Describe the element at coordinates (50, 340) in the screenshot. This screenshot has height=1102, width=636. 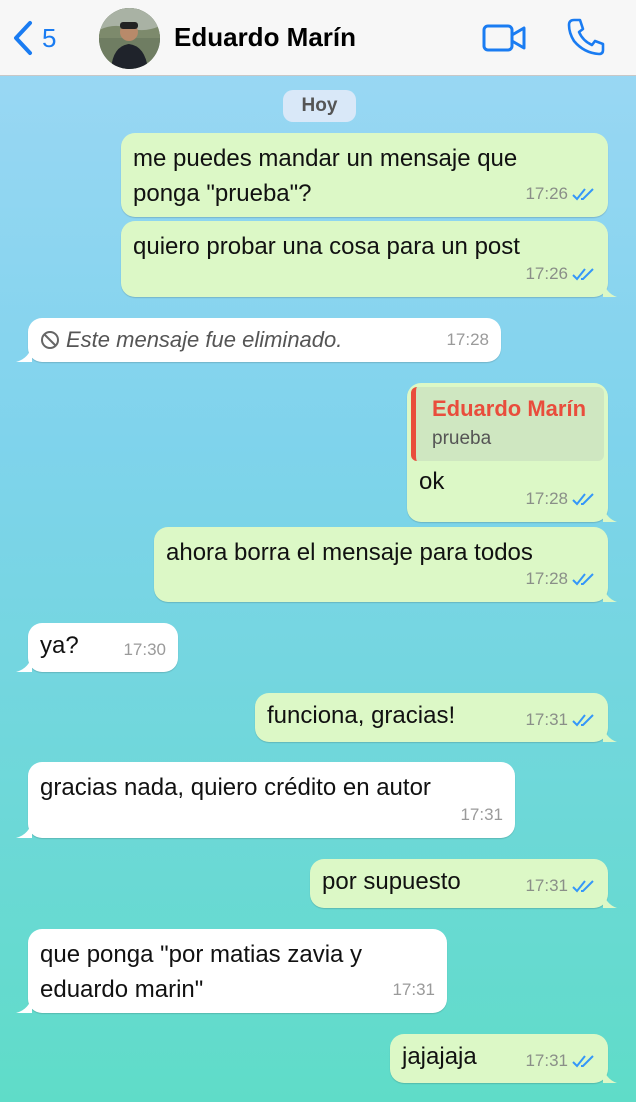
I see `blocked-icon` at that location.